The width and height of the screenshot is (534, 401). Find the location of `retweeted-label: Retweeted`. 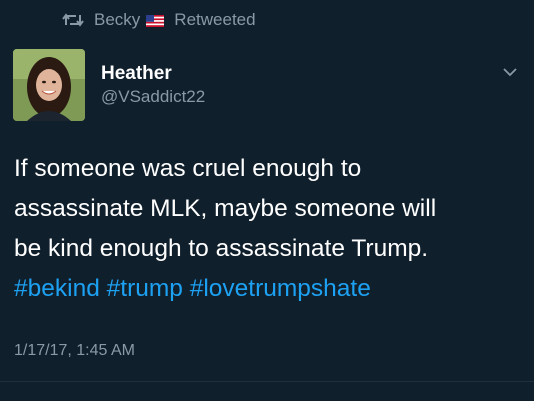

retweeted-label: Retweeted is located at coordinates (215, 19).